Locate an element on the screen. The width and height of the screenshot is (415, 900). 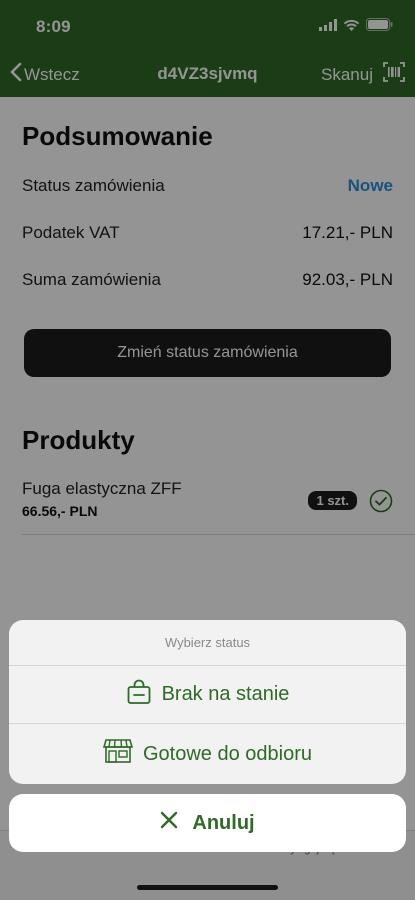
x-icon is located at coordinates (169, 823).